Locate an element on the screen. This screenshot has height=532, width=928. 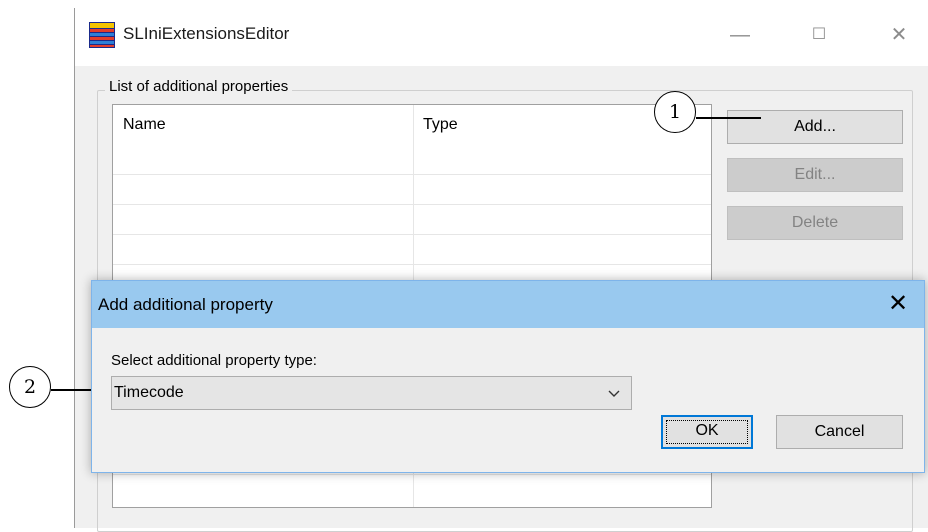
minimize-button: — is located at coordinates (740, 35).